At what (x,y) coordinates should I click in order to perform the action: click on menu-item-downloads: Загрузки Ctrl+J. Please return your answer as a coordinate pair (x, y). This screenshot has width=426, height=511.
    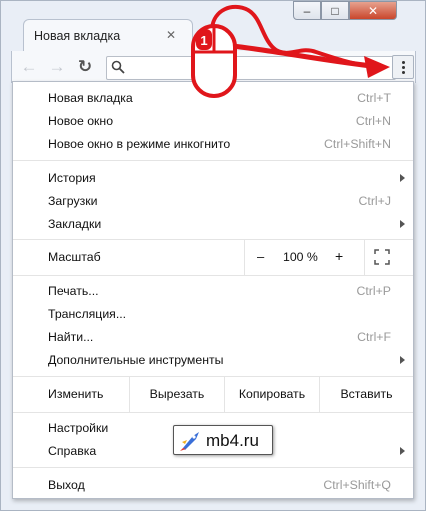
    Looking at the image, I should click on (213, 201).